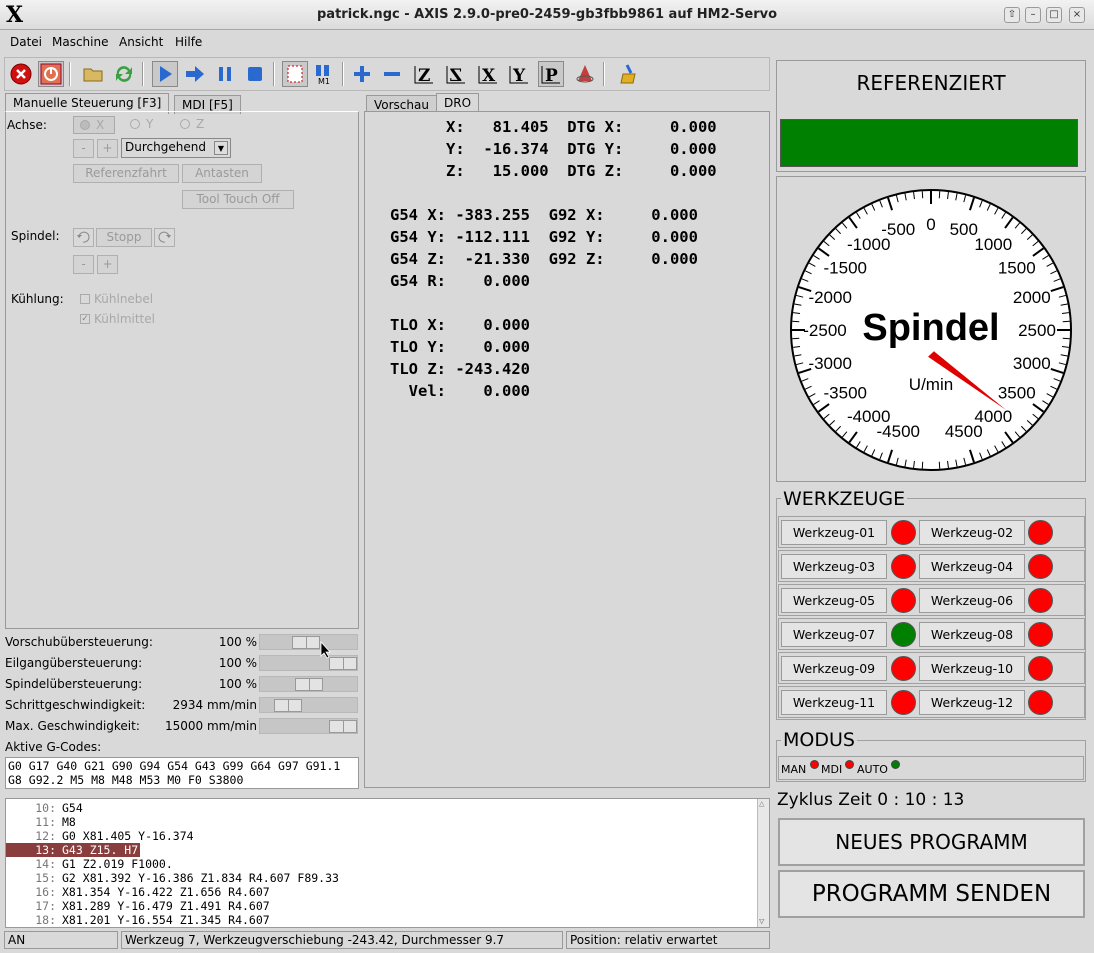 This screenshot has width=1094, height=953. What do you see at coordinates (199, 125) in the screenshot?
I see `axis-z-radio: Z` at bounding box center [199, 125].